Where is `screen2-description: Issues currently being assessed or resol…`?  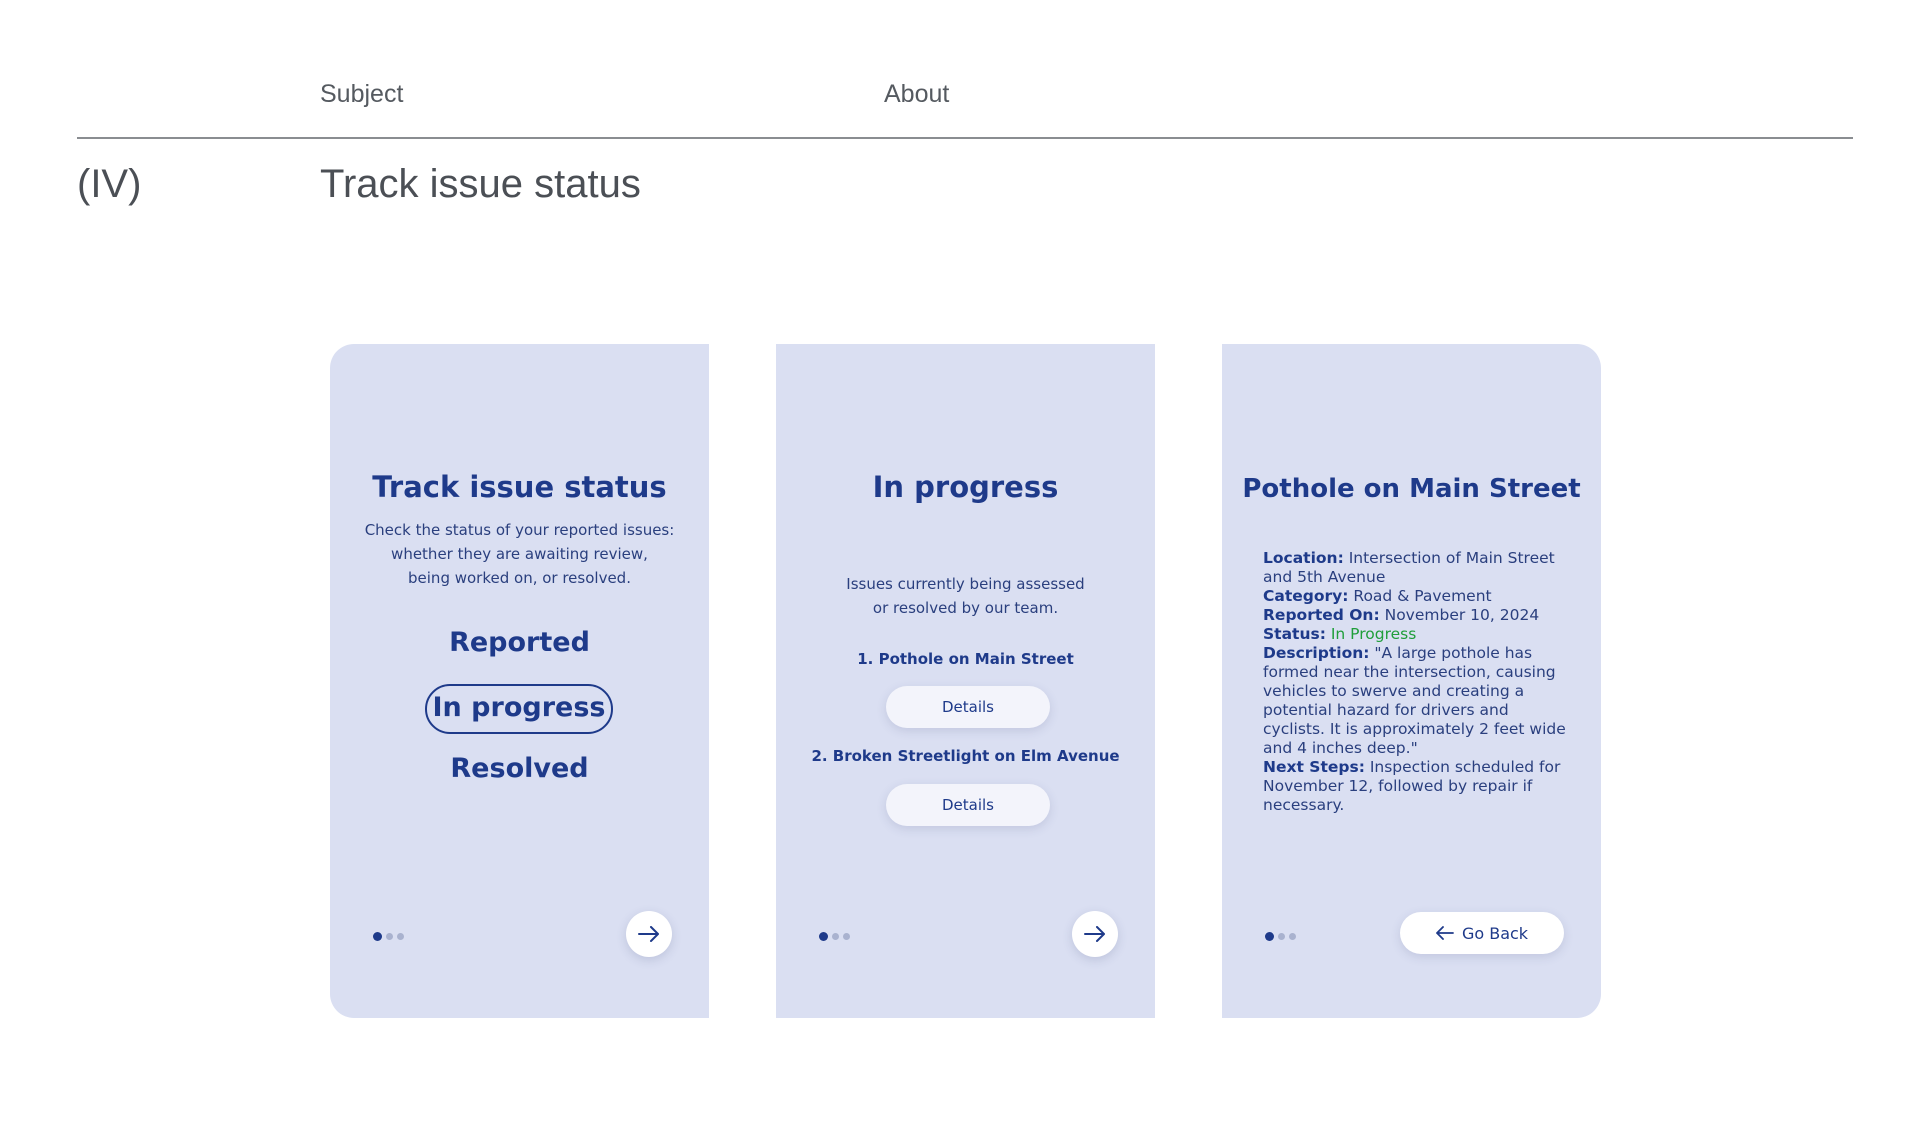
screen2-description: Issues currently being assessed or resol… is located at coordinates (965, 596).